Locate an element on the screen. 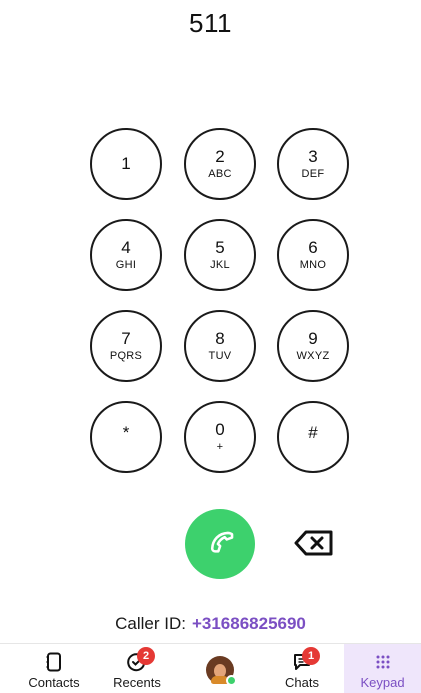 This screenshot has width=421, height=693. tab-recents: 2 Recents is located at coordinates (137, 668).